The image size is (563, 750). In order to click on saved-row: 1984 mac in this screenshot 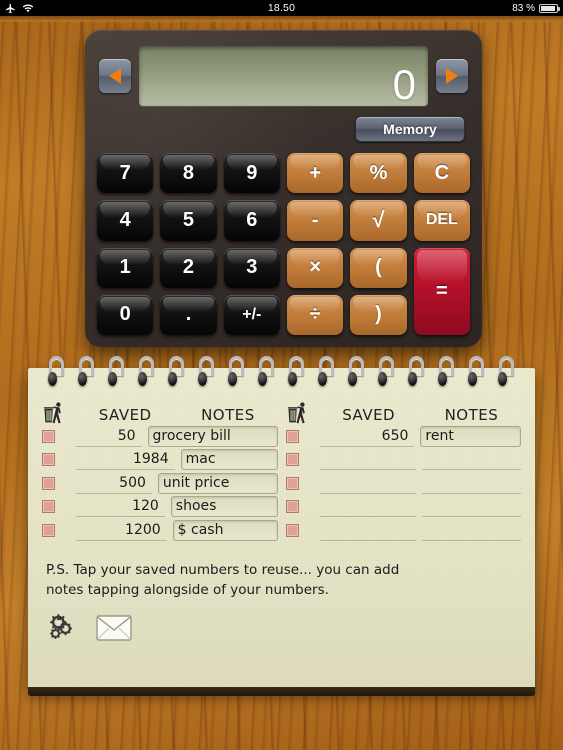, I will do `click(160, 460)`.